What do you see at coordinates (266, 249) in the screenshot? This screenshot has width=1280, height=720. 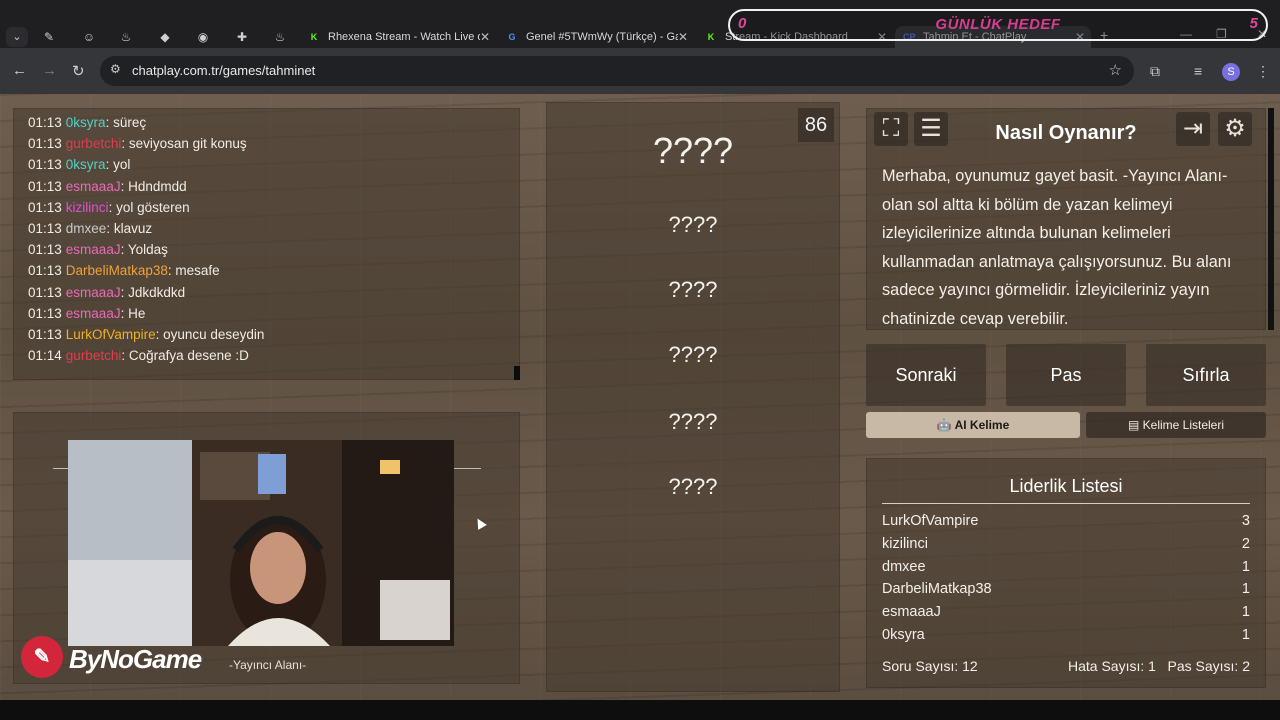 I see `chat-message: 01:13 esmaaaJ: Yoldaş` at bounding box center [266, 249].